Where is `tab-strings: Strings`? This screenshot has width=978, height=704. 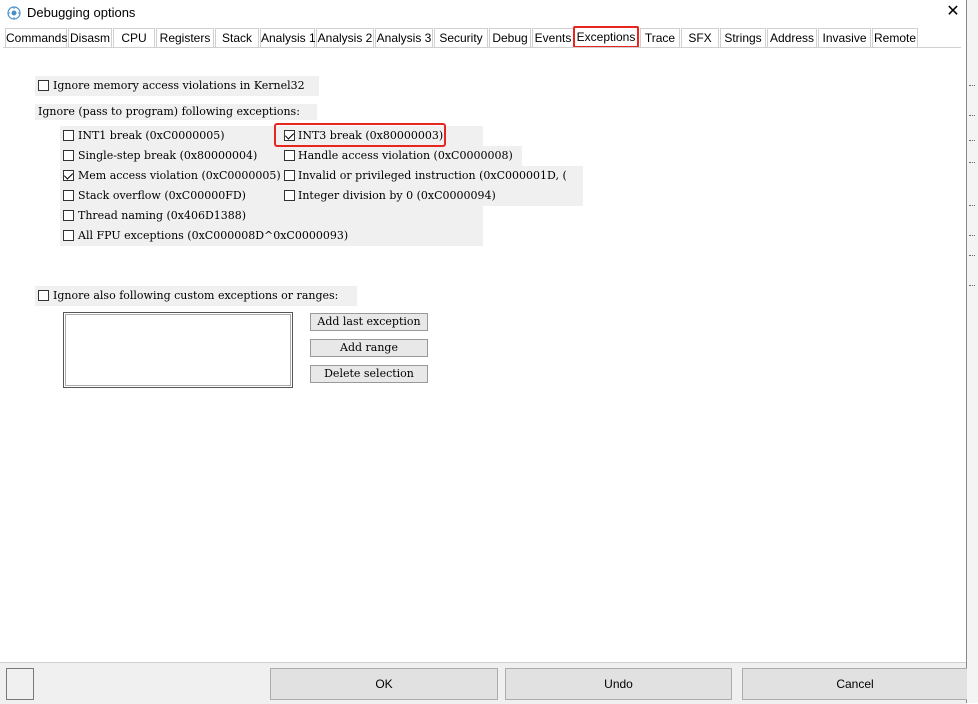
tab-strings: Strings is located at coordinates (743, 37).